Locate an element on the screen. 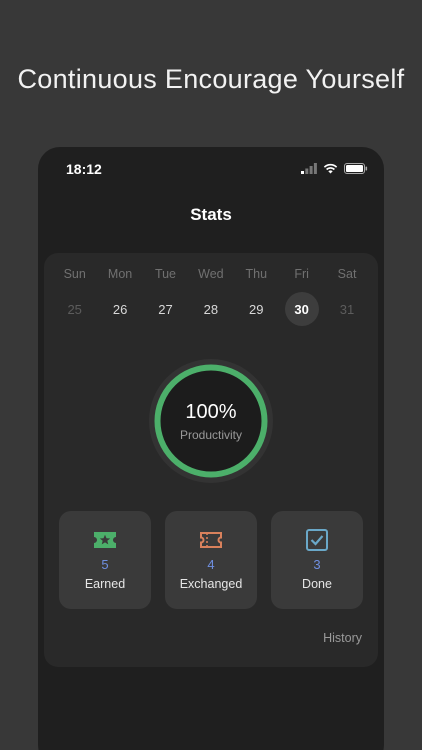  day-name: Wed is located at coordinates (211, 274).